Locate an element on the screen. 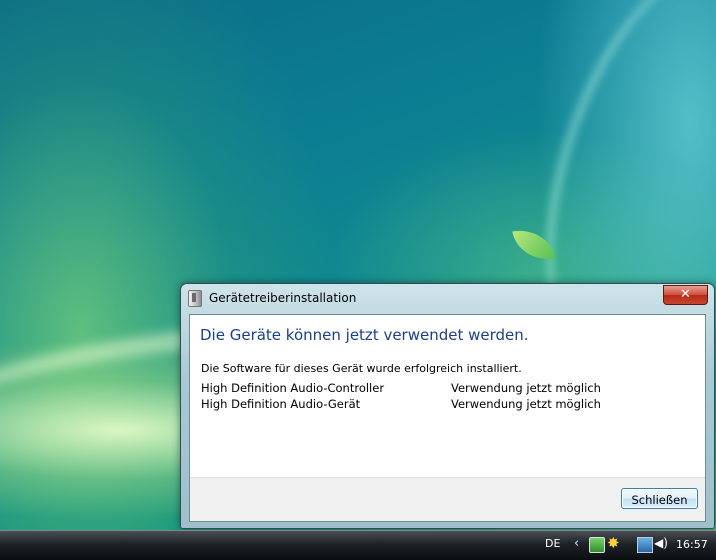 This screenshot has height=560, width=716. device-icon is located at coordinates (195, 298).